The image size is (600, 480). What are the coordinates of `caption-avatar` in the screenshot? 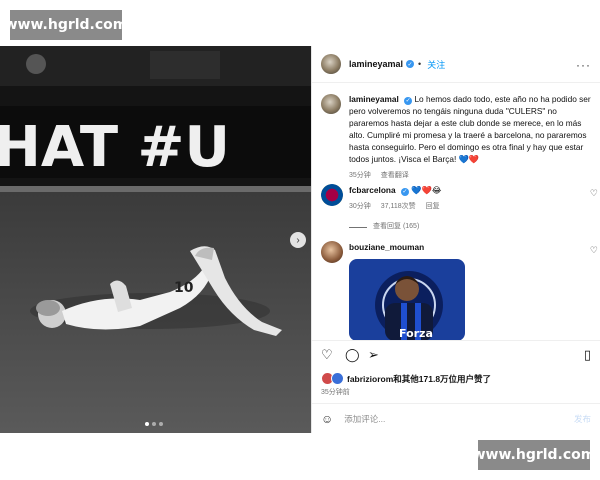 It's located at (331, 104).